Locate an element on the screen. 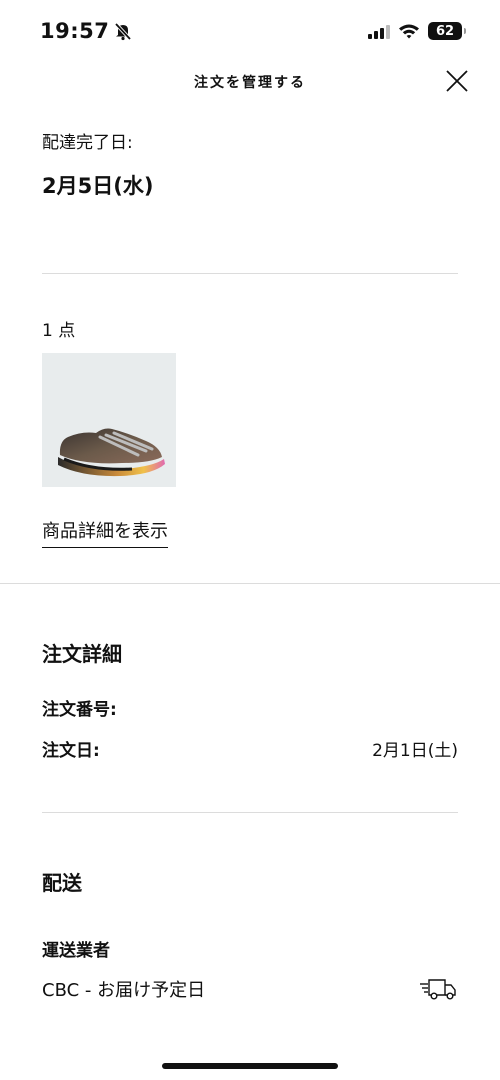  shoe-image is located at coordinates (111, 452).